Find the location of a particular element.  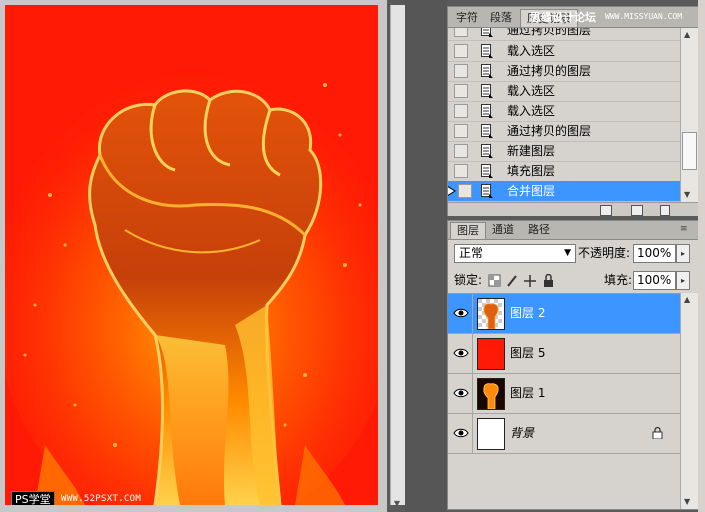

tab-layers: 图层 is located at coordinates (468, 230).